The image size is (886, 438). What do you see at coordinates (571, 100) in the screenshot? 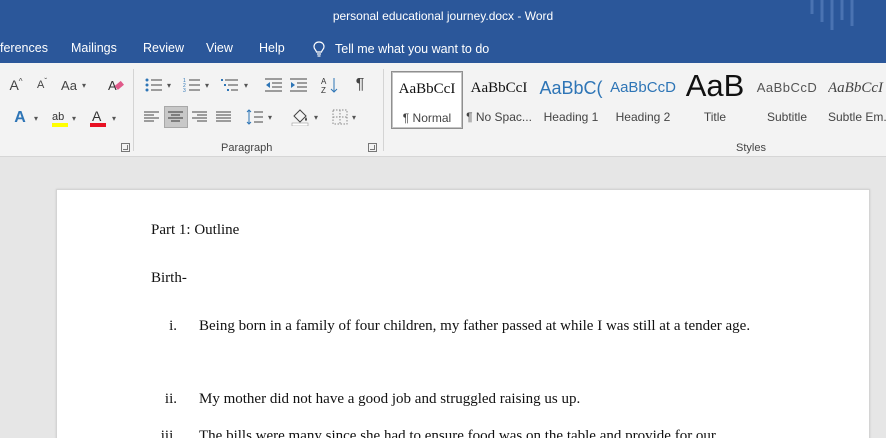
I see `style-heading-1: AaBbC( Heading 1` at bounding box center [571, 100].